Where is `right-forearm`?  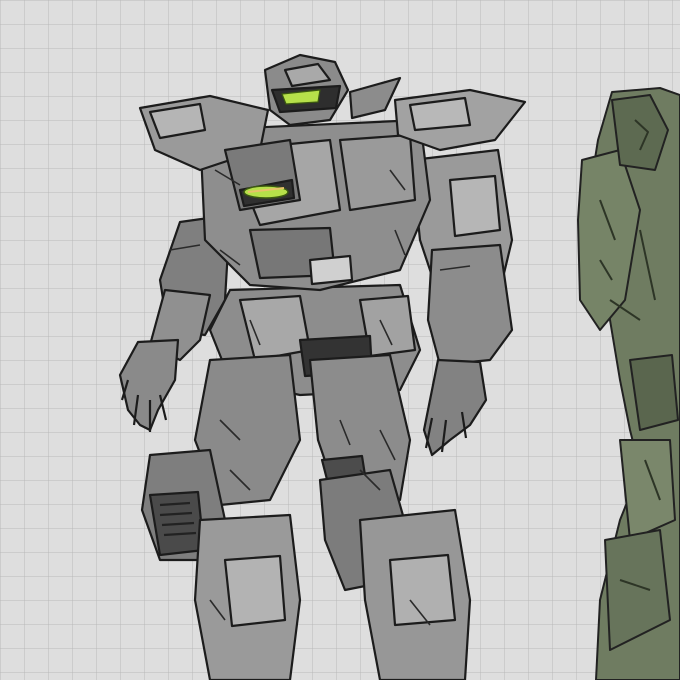
right-forearm is located at coordinates (470, 305).